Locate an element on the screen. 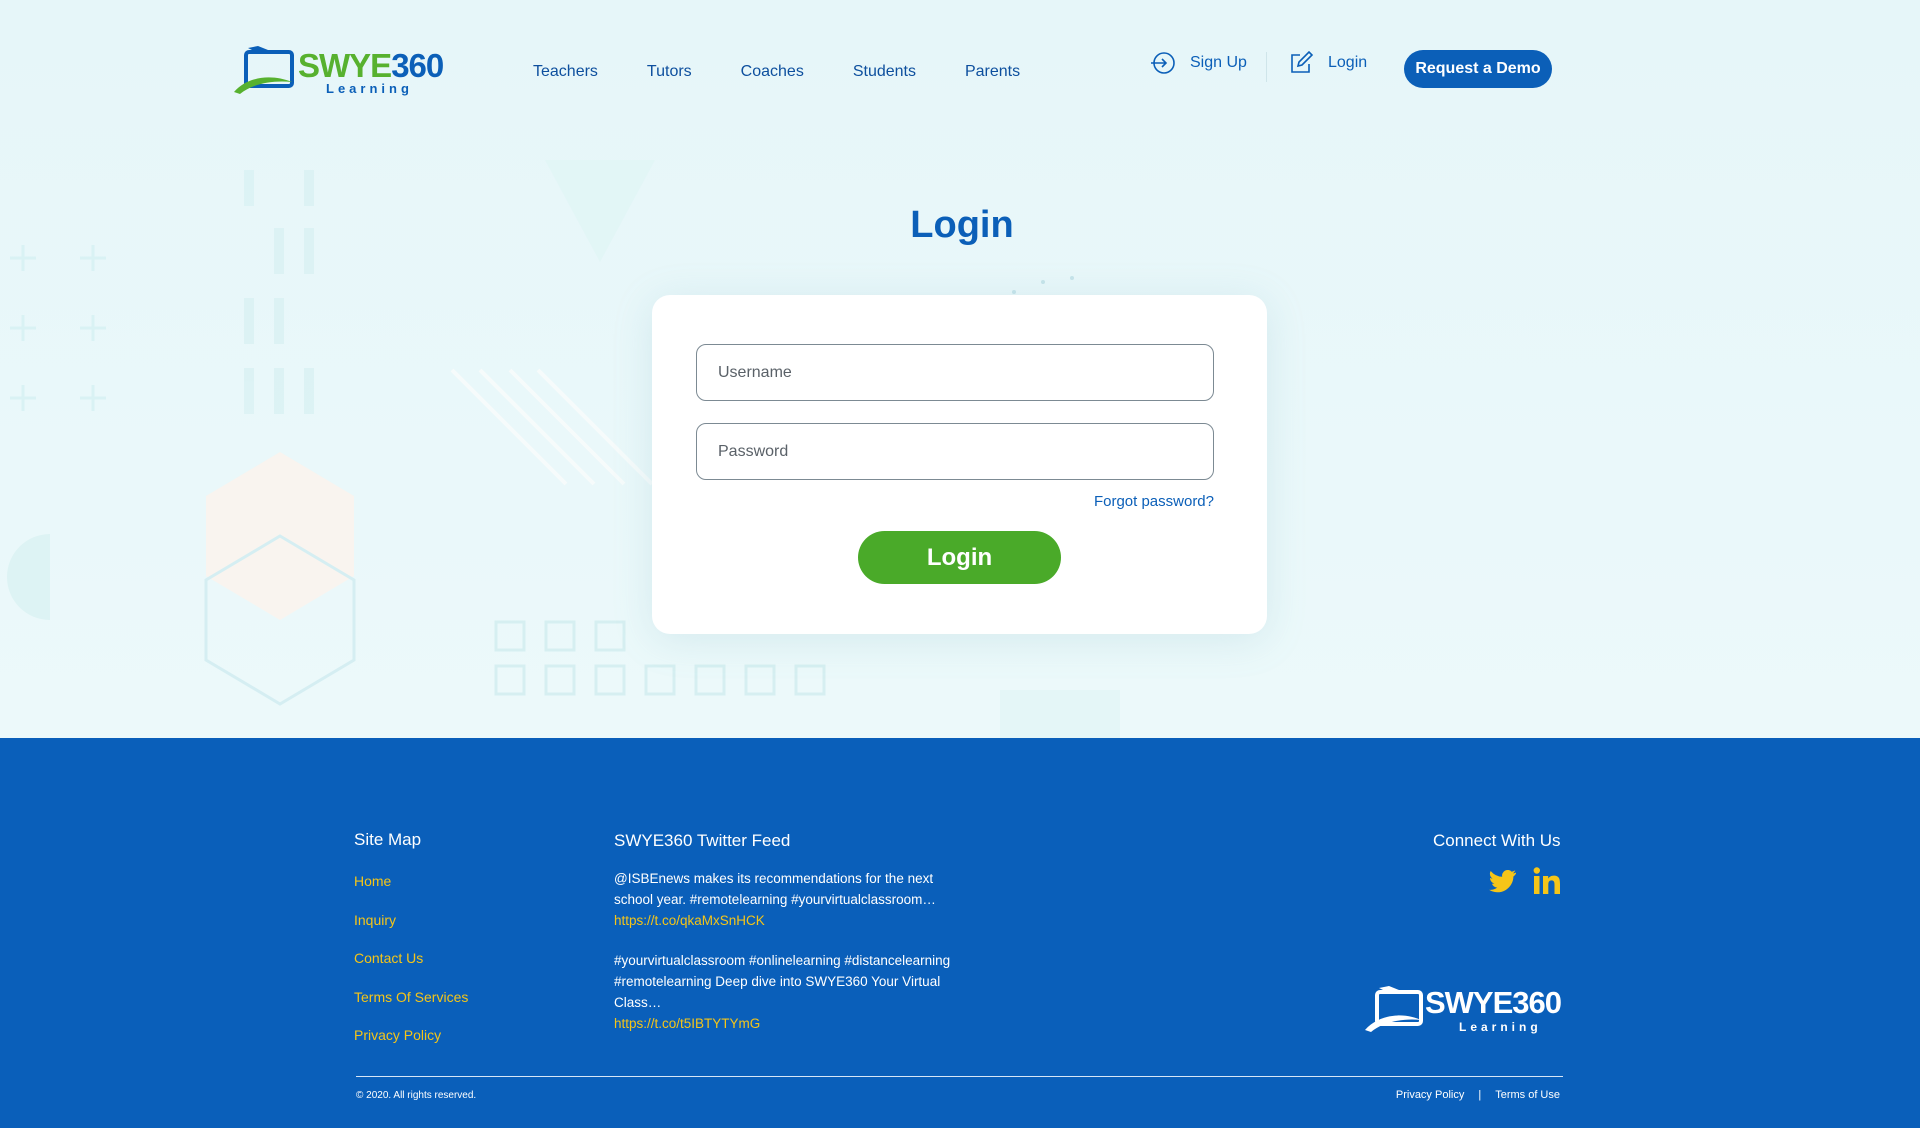 This screenshot has height=1128, width=1920. nav-students: Students is located at coordinates (884, 72).